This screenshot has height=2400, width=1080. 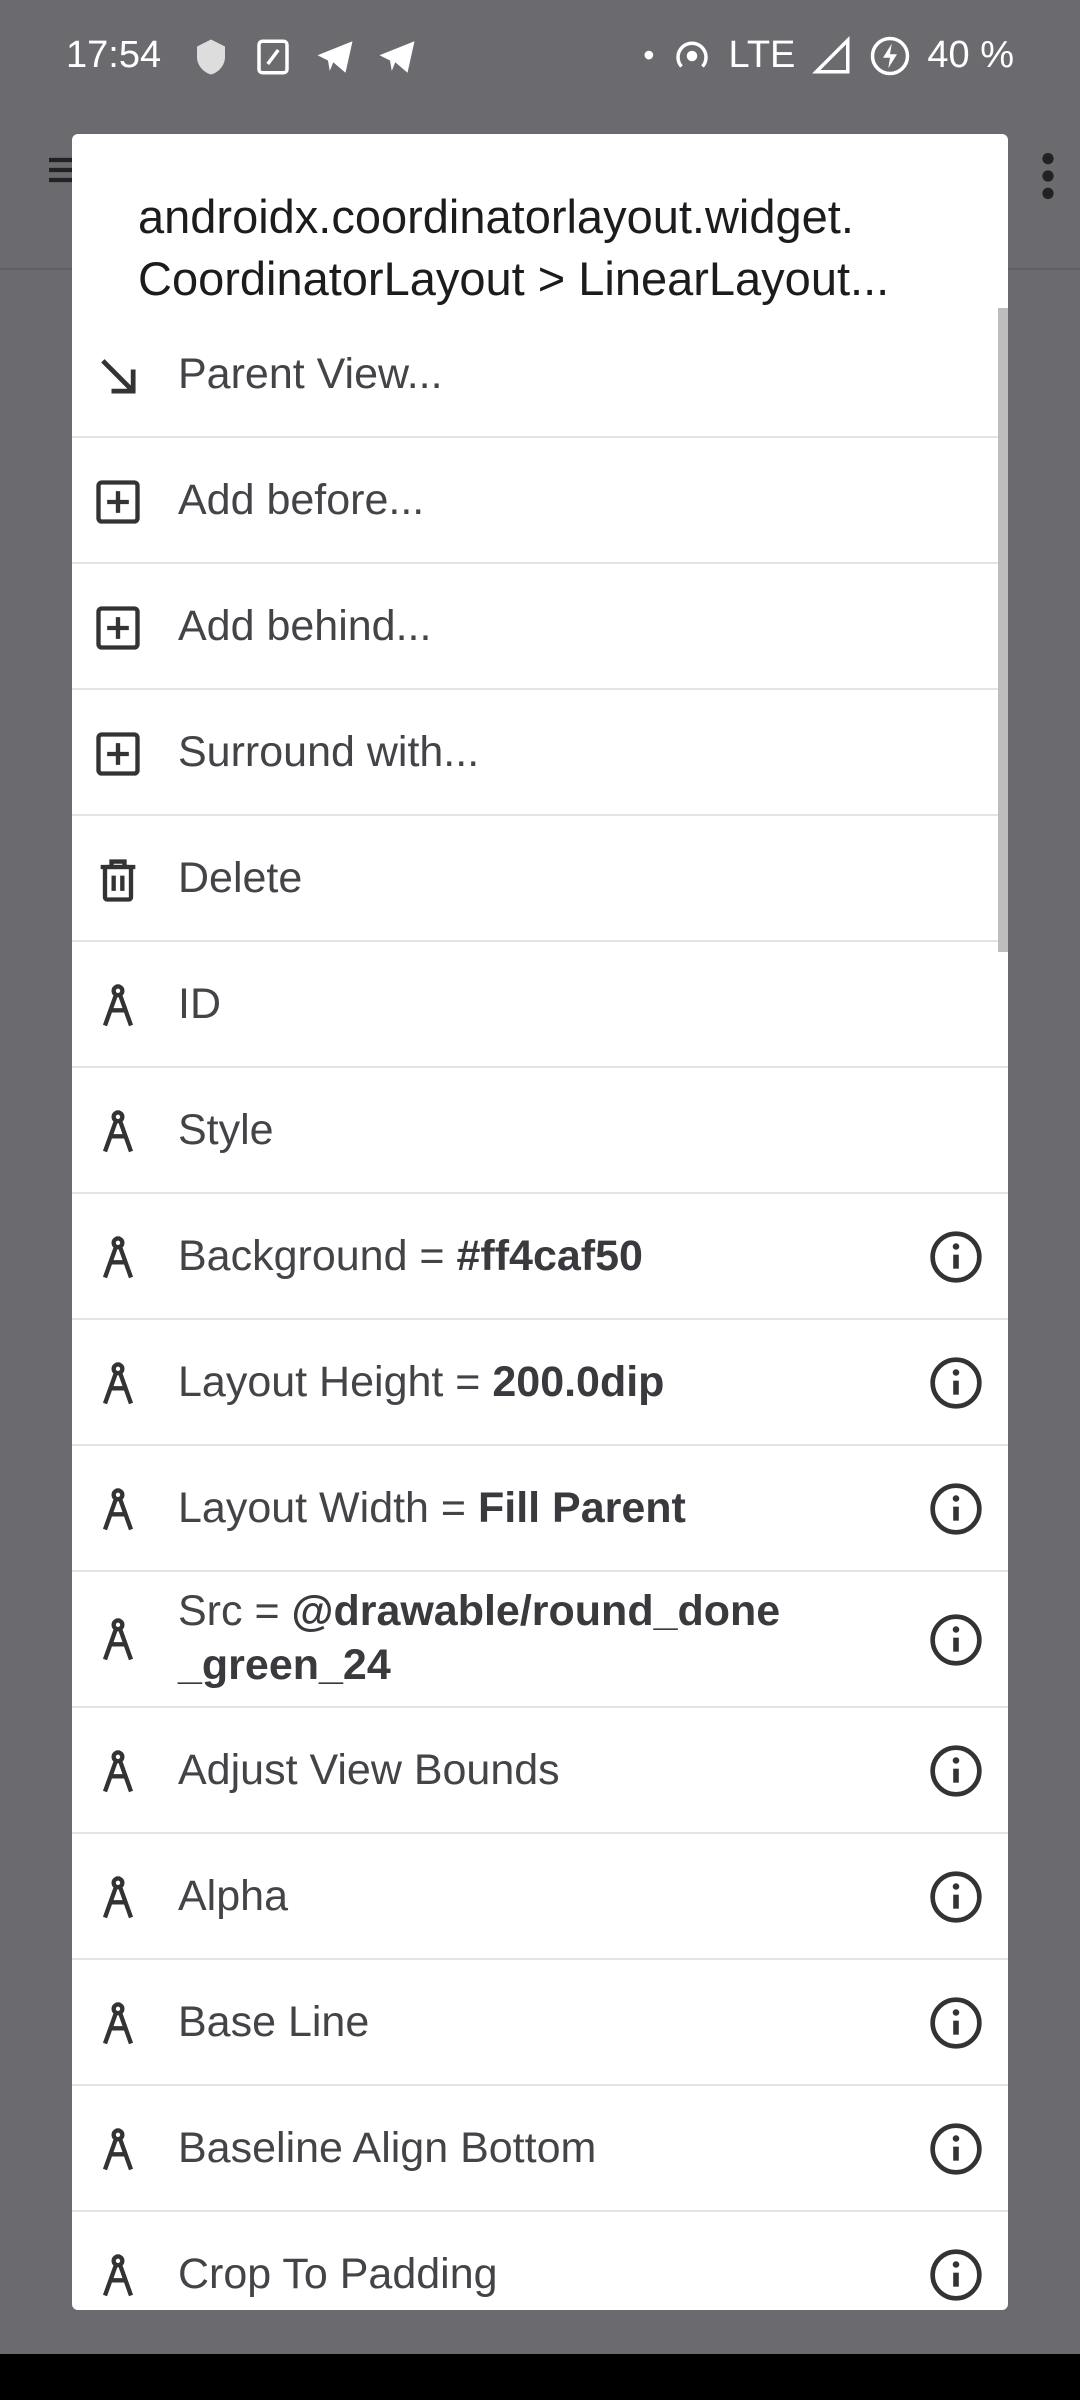 What do you see at coordinates (496, 216) in the screenshot?
I see `dialog-title-line1: androidx.coordinatorlayout.widget.` at bounding box center [496, 216].